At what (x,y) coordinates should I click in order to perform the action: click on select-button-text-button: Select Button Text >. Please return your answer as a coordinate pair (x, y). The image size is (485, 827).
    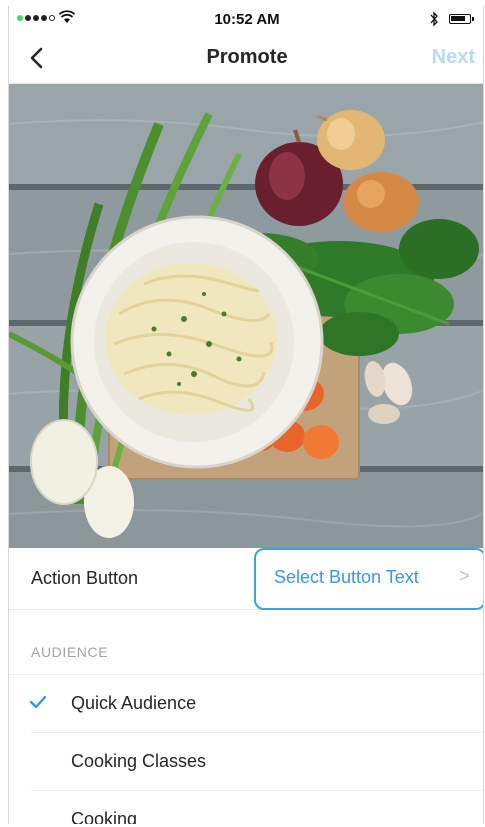
    Looking at the image, I should click on (368, 579).